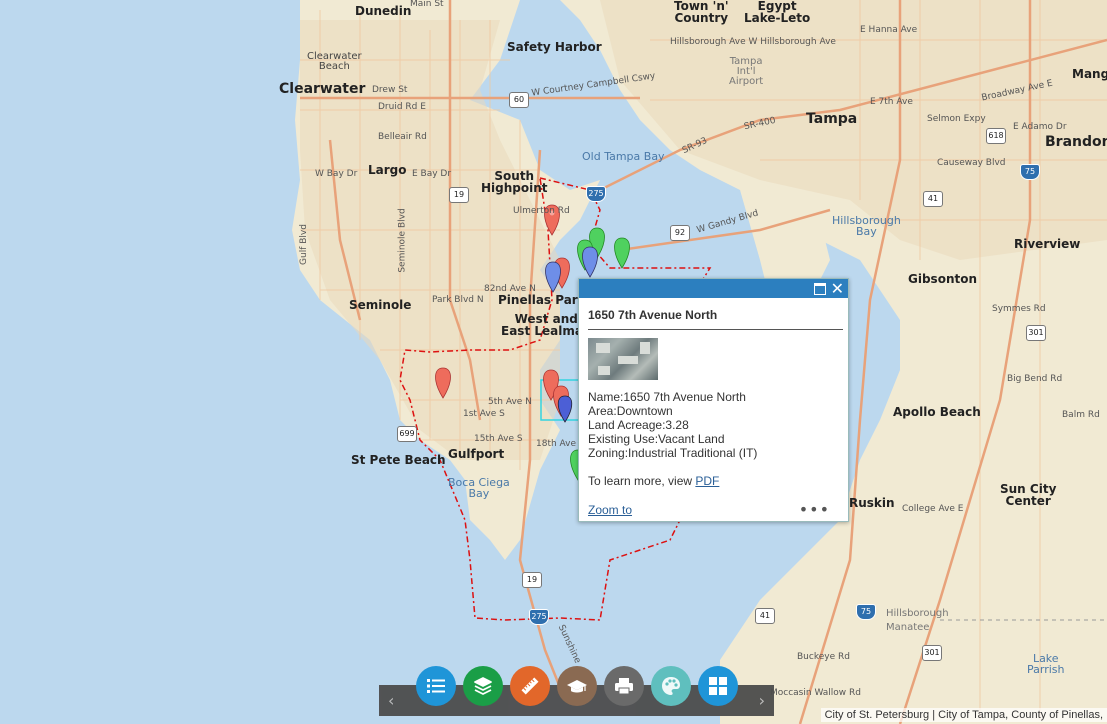 Image resolution: width=1107 pixels, height=724 pixels. Describe the element at coordinates (479, 488) in the screenshot. I see `water-label: Boca Ciega Bay` at that location.